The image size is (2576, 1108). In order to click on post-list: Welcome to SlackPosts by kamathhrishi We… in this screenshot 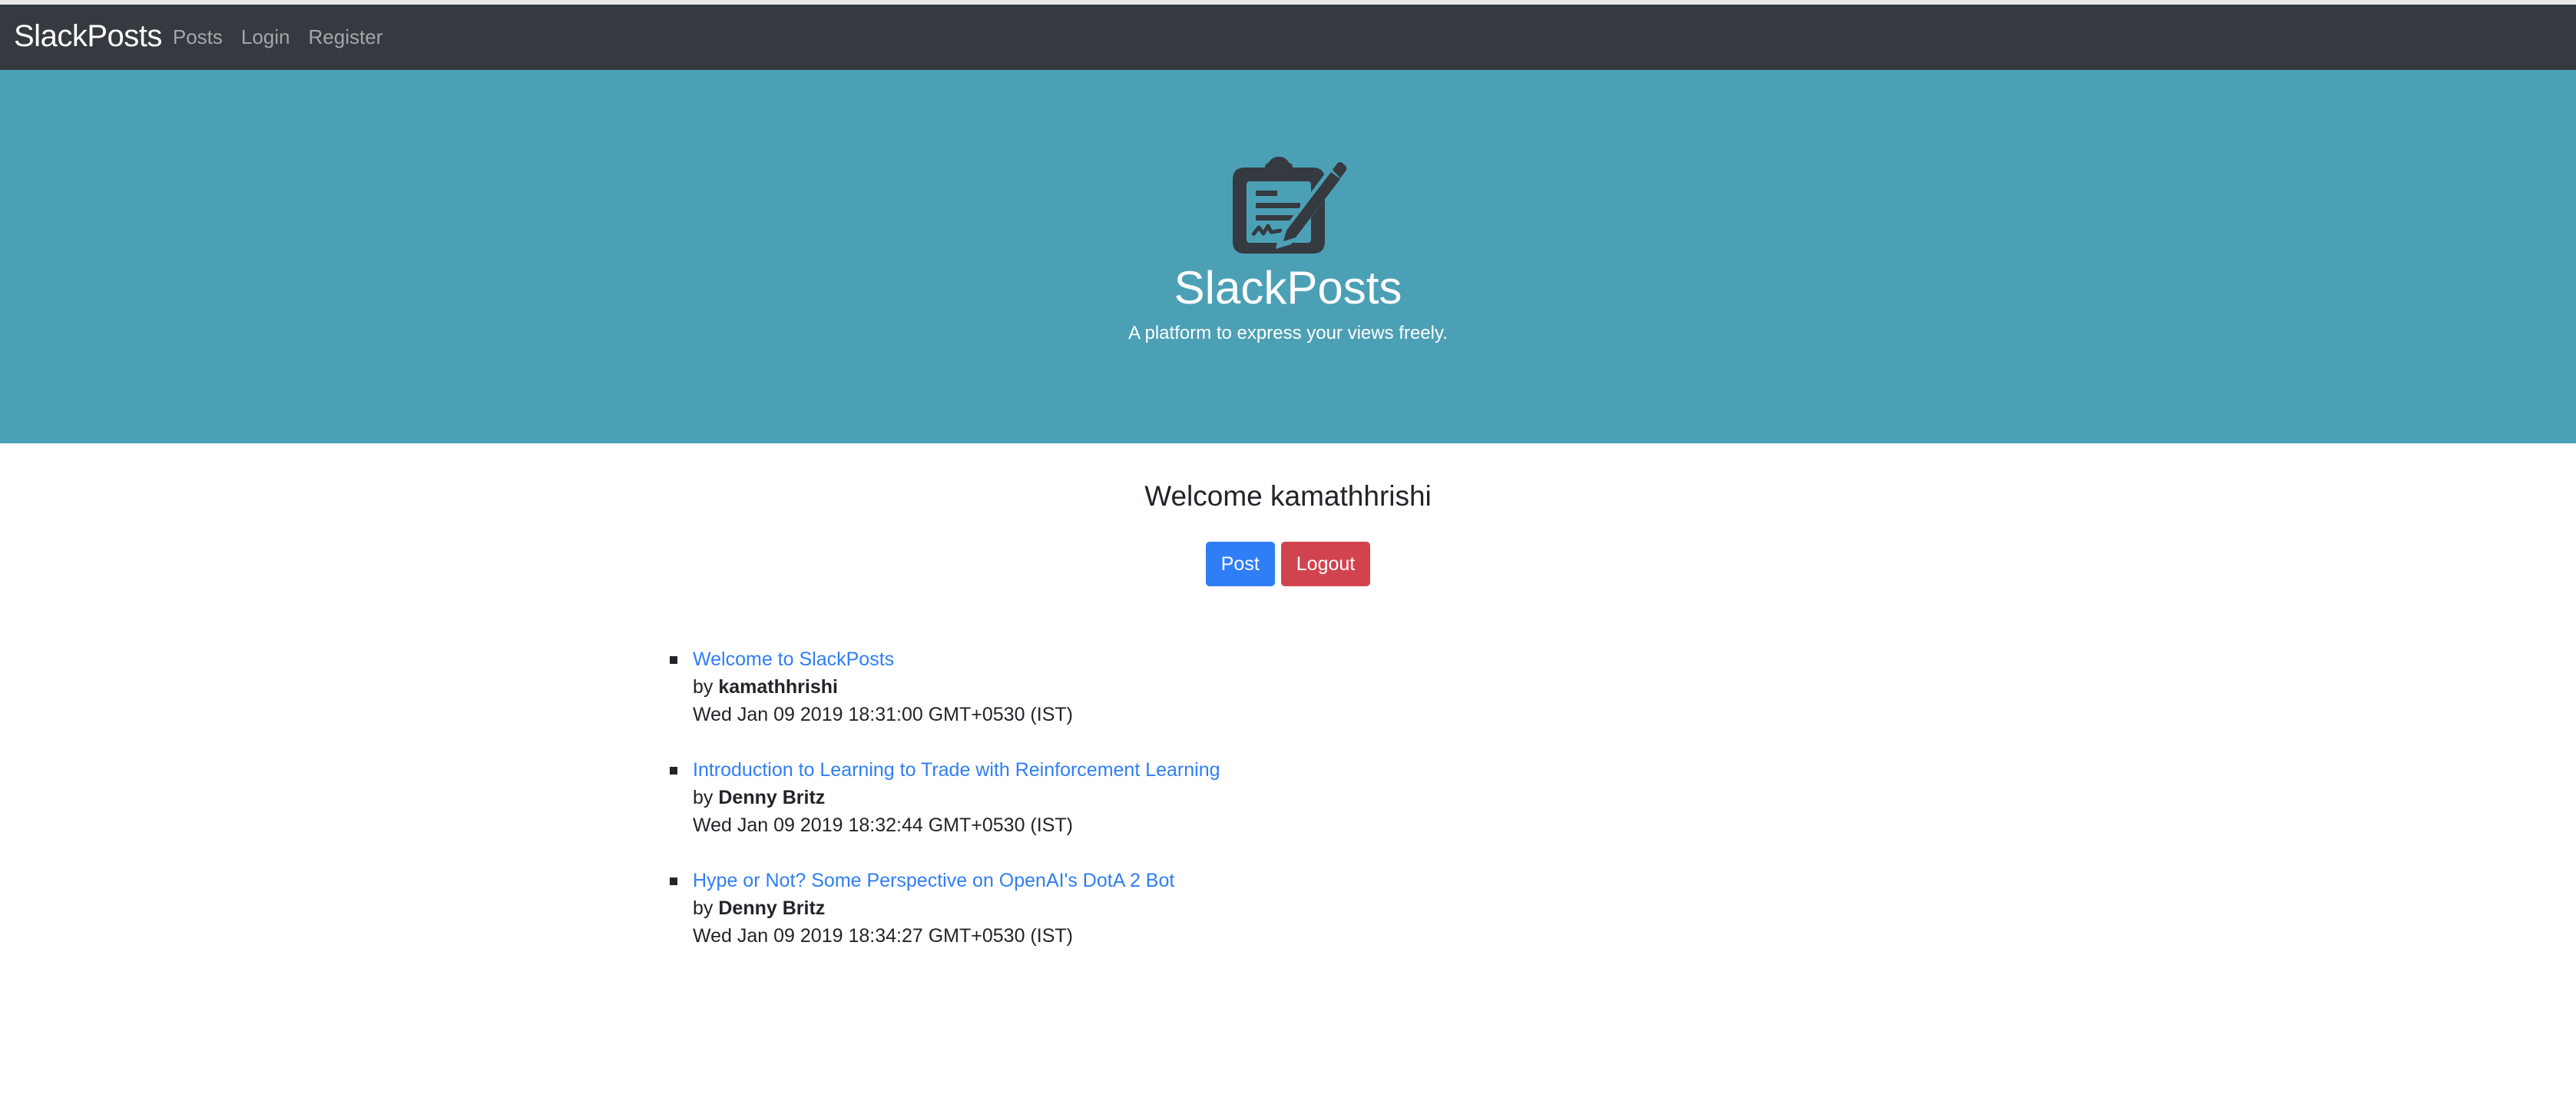, I will do `click(945, 811)`.